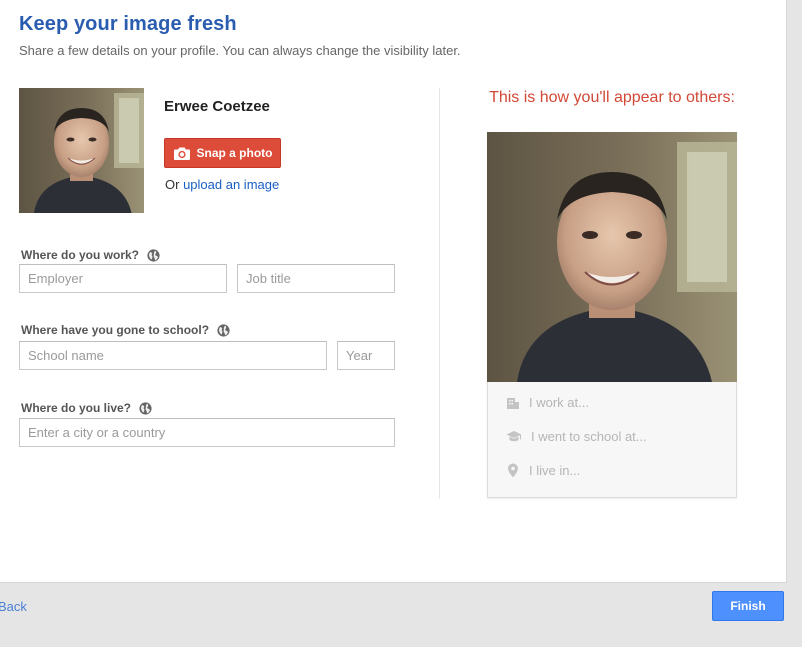  What do you see at coordinates (514, 435) in the screenshot?
I see `graduation-cap-icon` at bounding box center [514, 435].